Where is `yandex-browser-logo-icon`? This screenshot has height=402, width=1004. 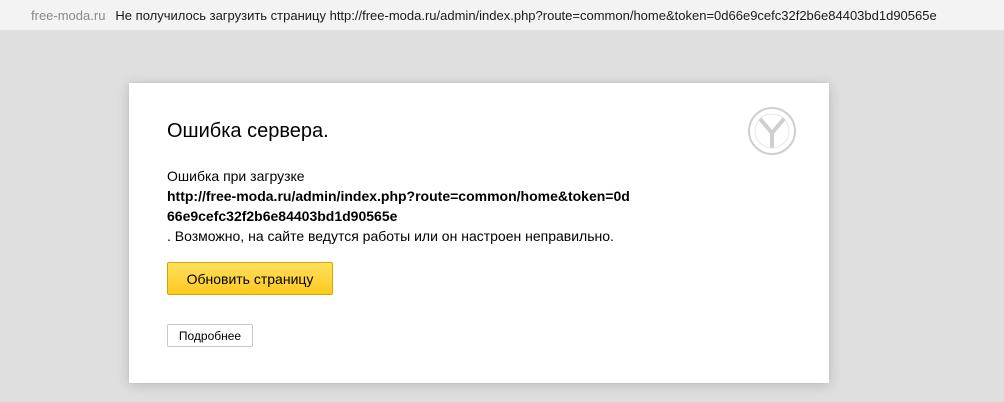 yandex-browser-logo-icon is located at coordinates (772, 131).